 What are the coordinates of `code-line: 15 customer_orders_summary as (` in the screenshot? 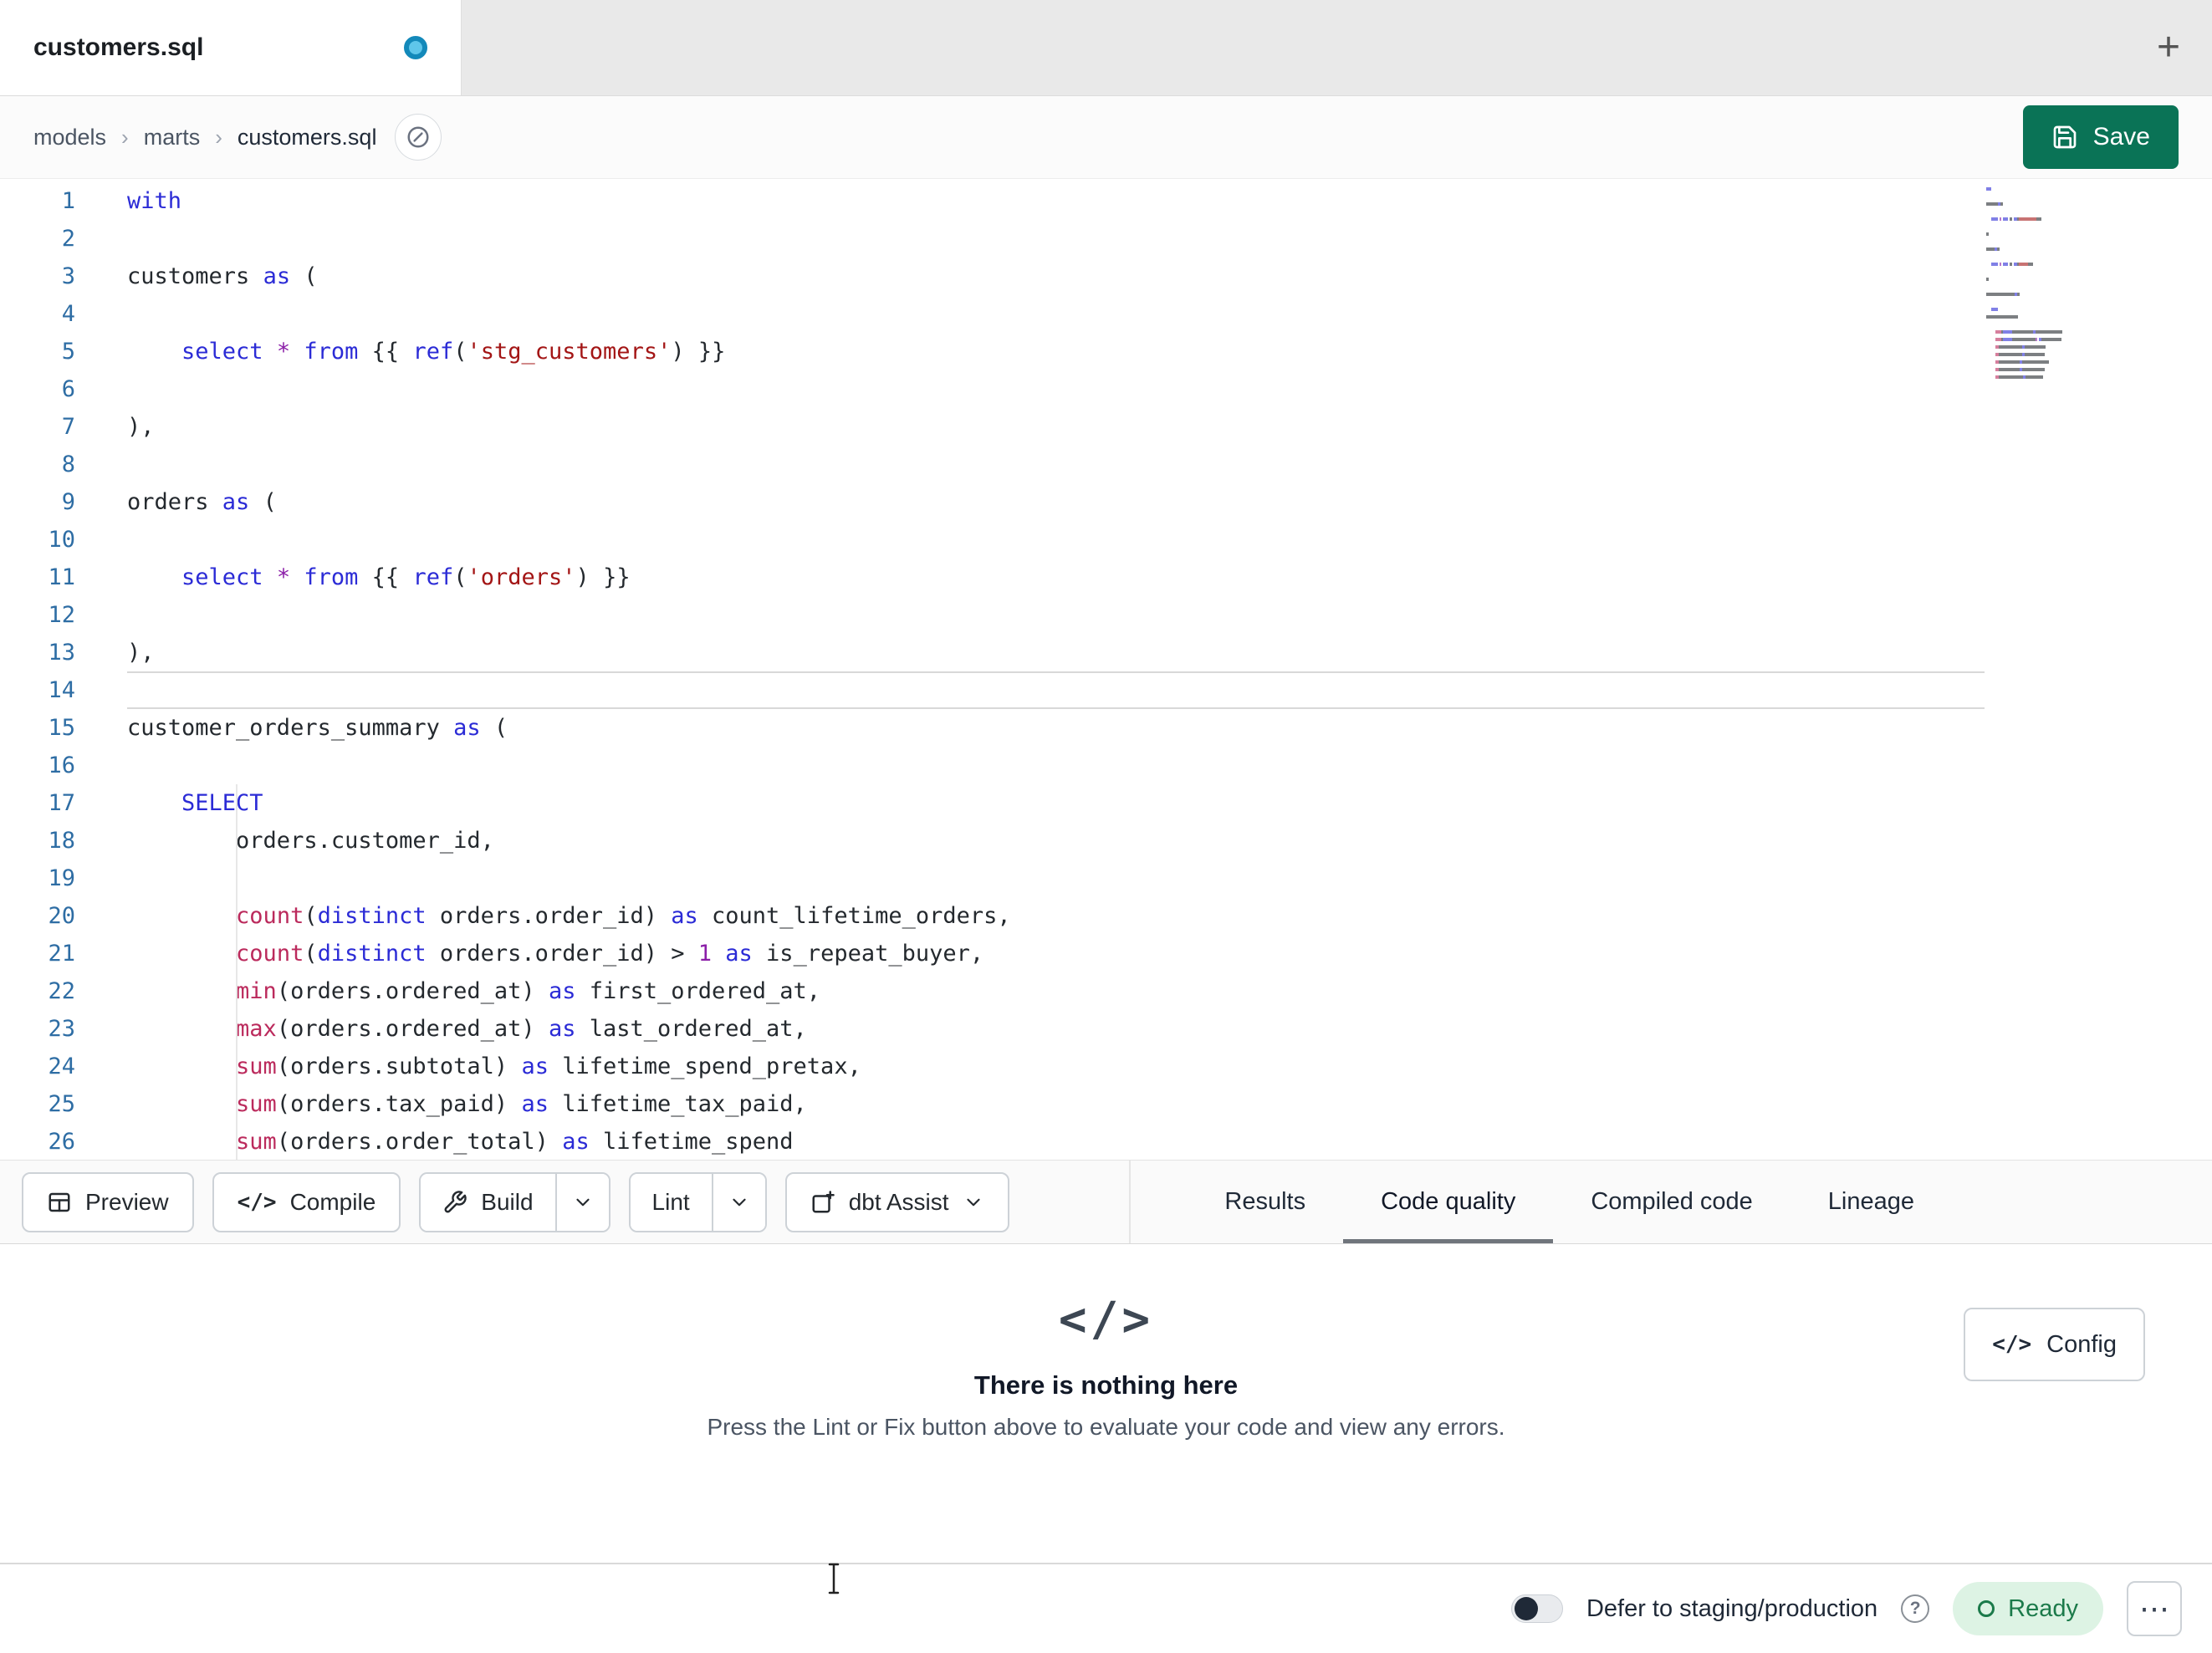 It's located at (1106, 728).